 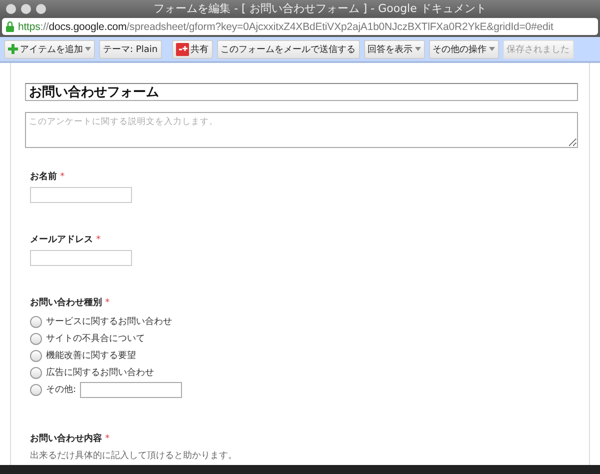 What do you see at coordinates (300, 26) in the screenshot?
I see `address-bar: https://docs.google.com/spreadsheet/gform?key=0AjcxxitxZ4XBdEtiVXp2ajA1b0NJczBXTlFXa0R2YkE&gridId=0#edit` at bounding box center [300, 26].